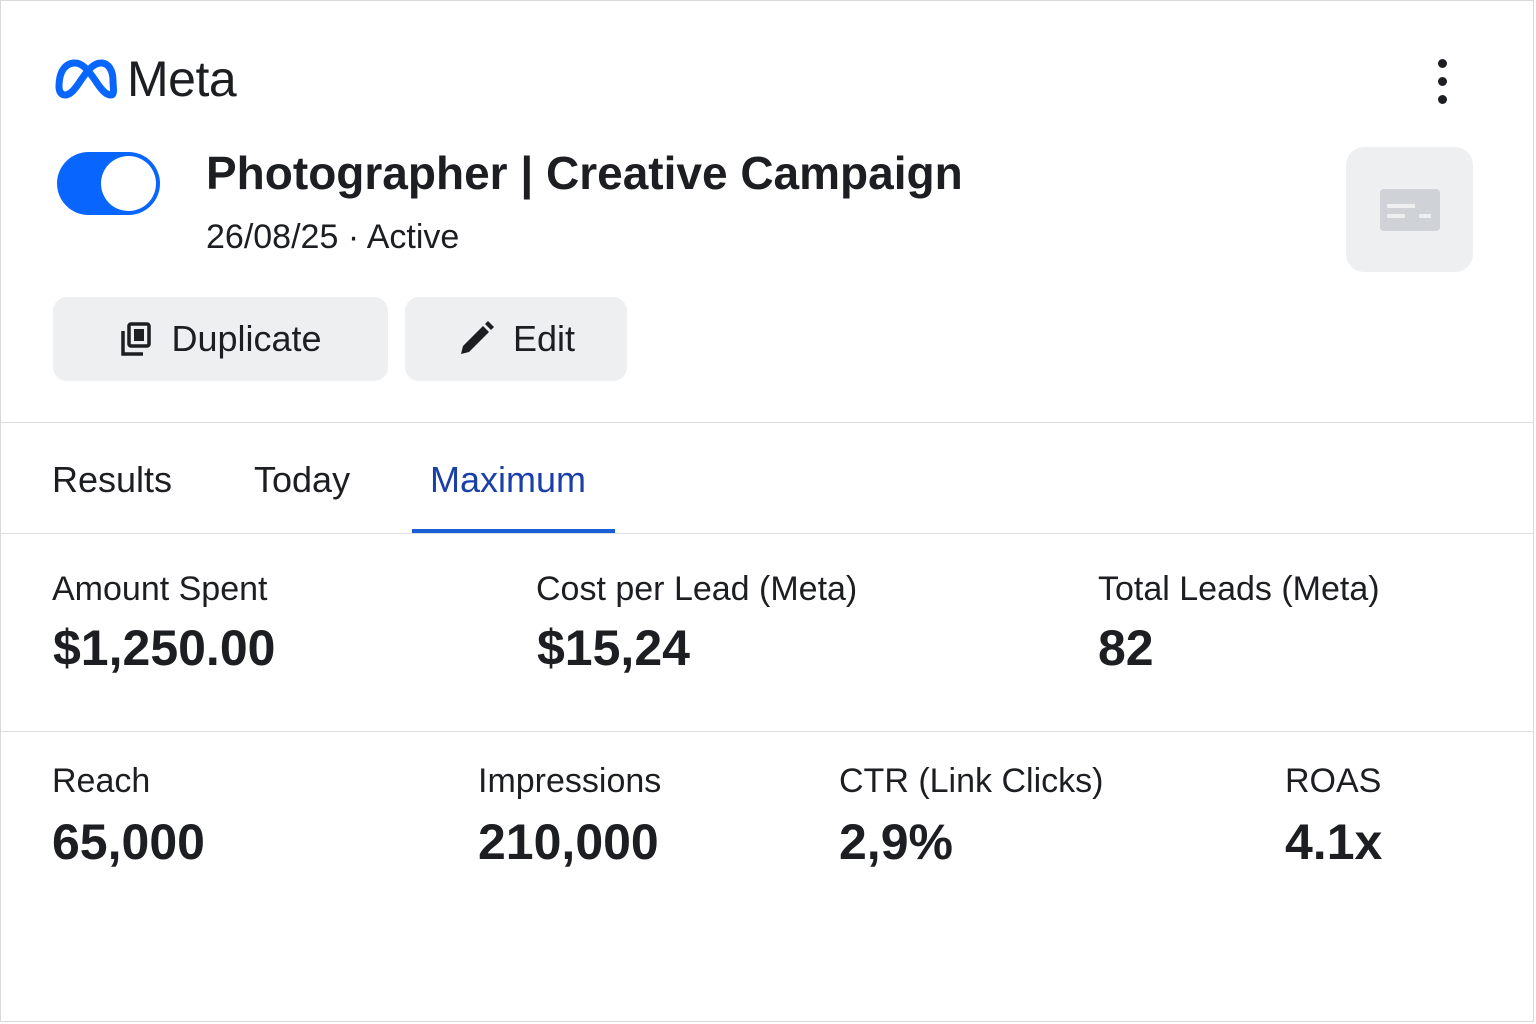  Describe the element at coordinates (272, 237) in the screenshot. I see `campaign-date: 26/08/25` at that location.